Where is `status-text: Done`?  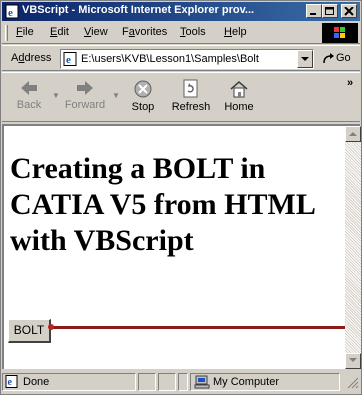 status-text: Done is located at coordinates (36, 382).